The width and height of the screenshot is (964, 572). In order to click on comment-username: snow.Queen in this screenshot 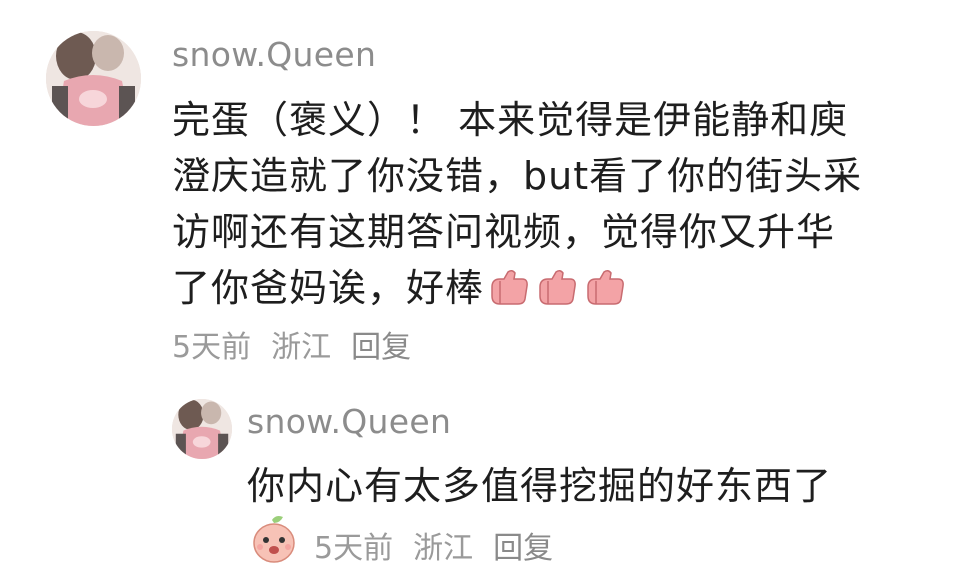, I will do `click(274, 54)`.